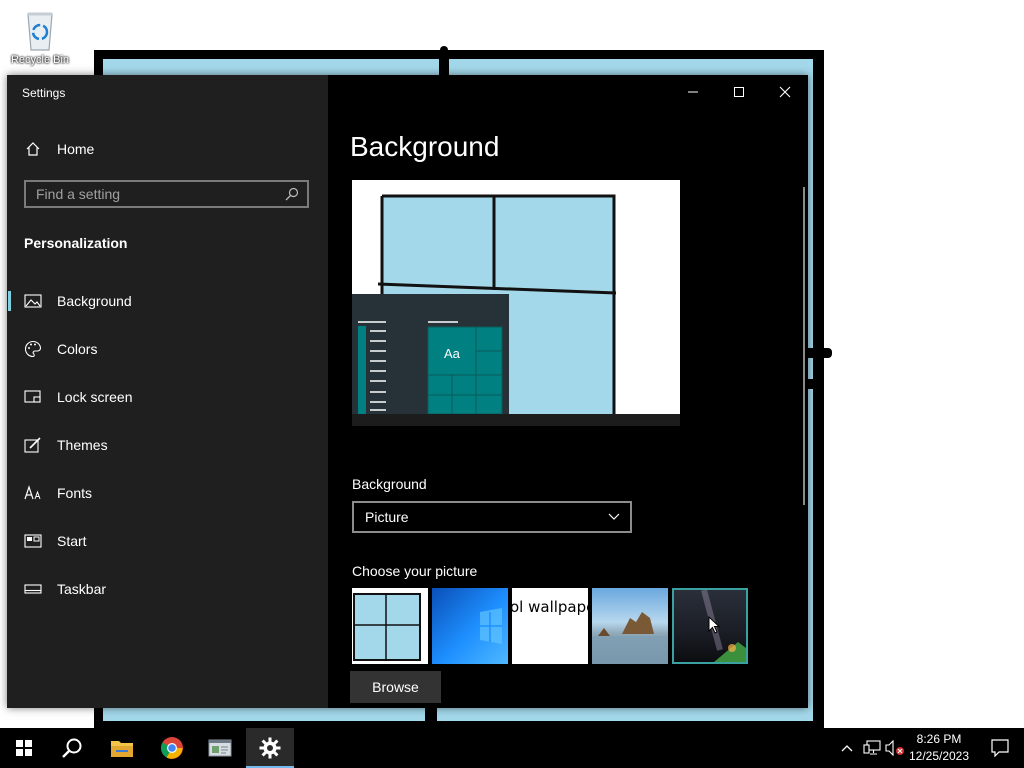 This screenshot has width=1024, height=768. I want to click on sidebar-item-label: Home, so click(76, 149).